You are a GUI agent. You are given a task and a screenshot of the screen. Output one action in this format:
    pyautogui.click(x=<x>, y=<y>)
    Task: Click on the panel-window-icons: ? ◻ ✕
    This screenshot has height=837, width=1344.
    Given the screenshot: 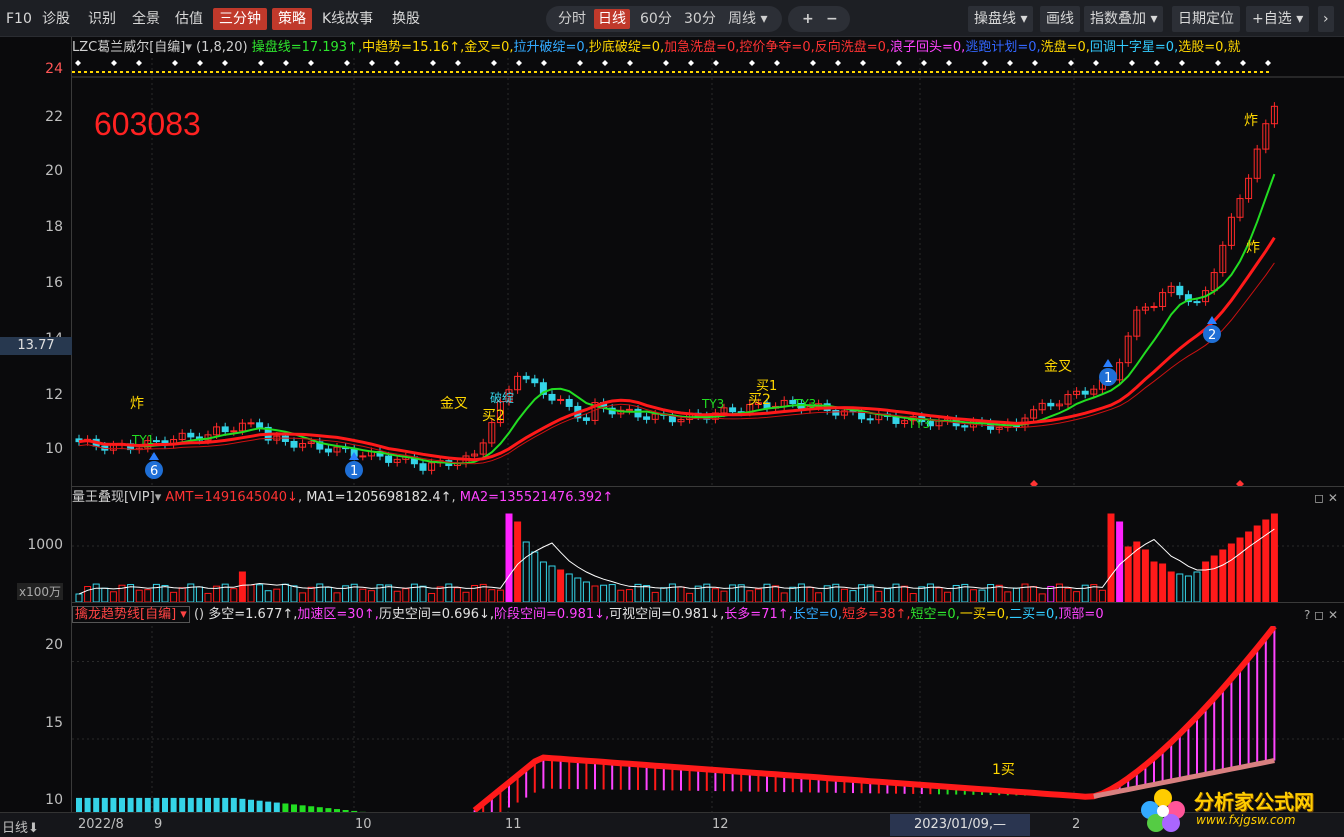 What is the action you would take?
    pyautogui.click(x=1321, y=615)
    